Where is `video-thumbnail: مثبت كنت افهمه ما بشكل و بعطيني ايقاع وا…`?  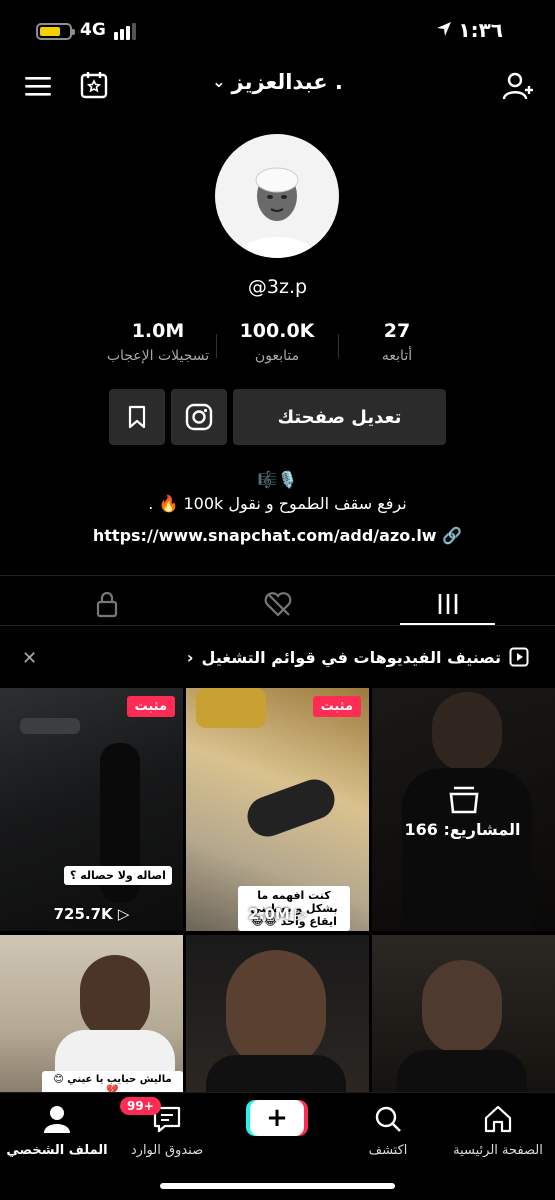
video-thumbnail: مثبت كنت افهمه ما بشكل و بعطيني ايقاع وا… is located at coordinates (277, 809).